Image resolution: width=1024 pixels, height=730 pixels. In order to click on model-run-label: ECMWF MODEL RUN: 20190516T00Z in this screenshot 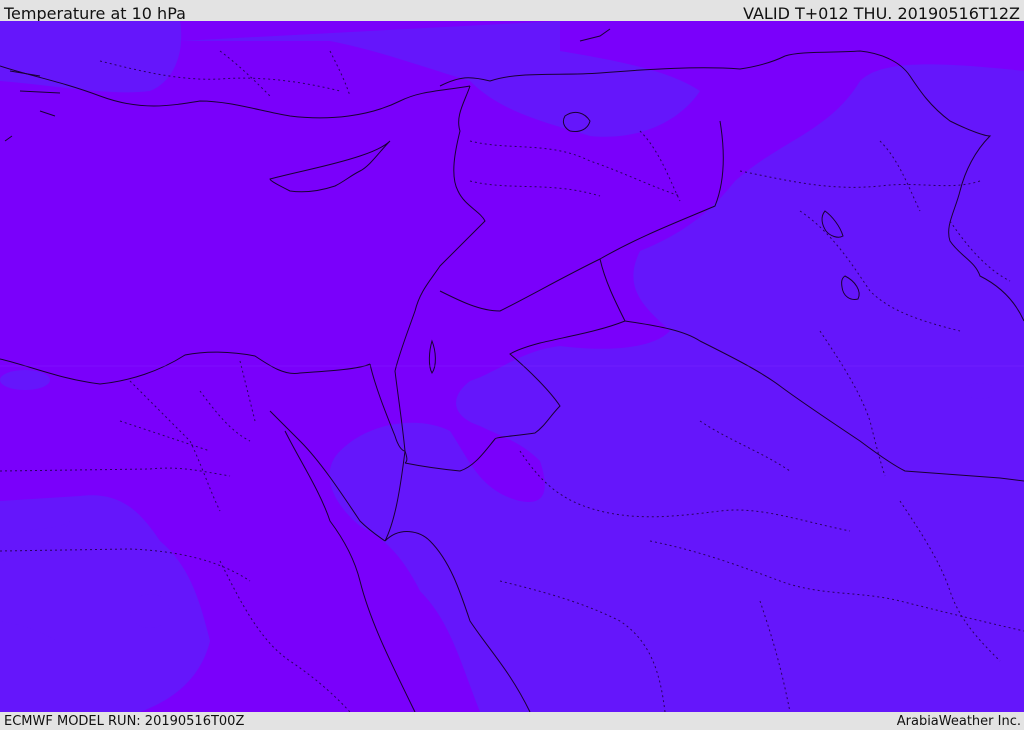, I will do `click(124, 721)`.